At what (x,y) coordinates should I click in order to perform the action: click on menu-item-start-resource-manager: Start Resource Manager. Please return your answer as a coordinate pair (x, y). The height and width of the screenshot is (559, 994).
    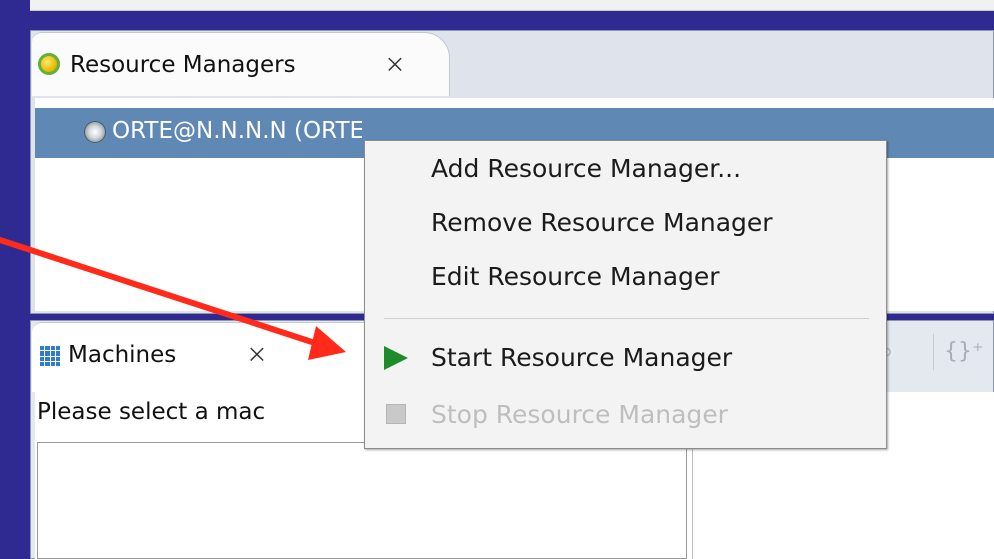
    Looking at the image, I should click on (581, 358).